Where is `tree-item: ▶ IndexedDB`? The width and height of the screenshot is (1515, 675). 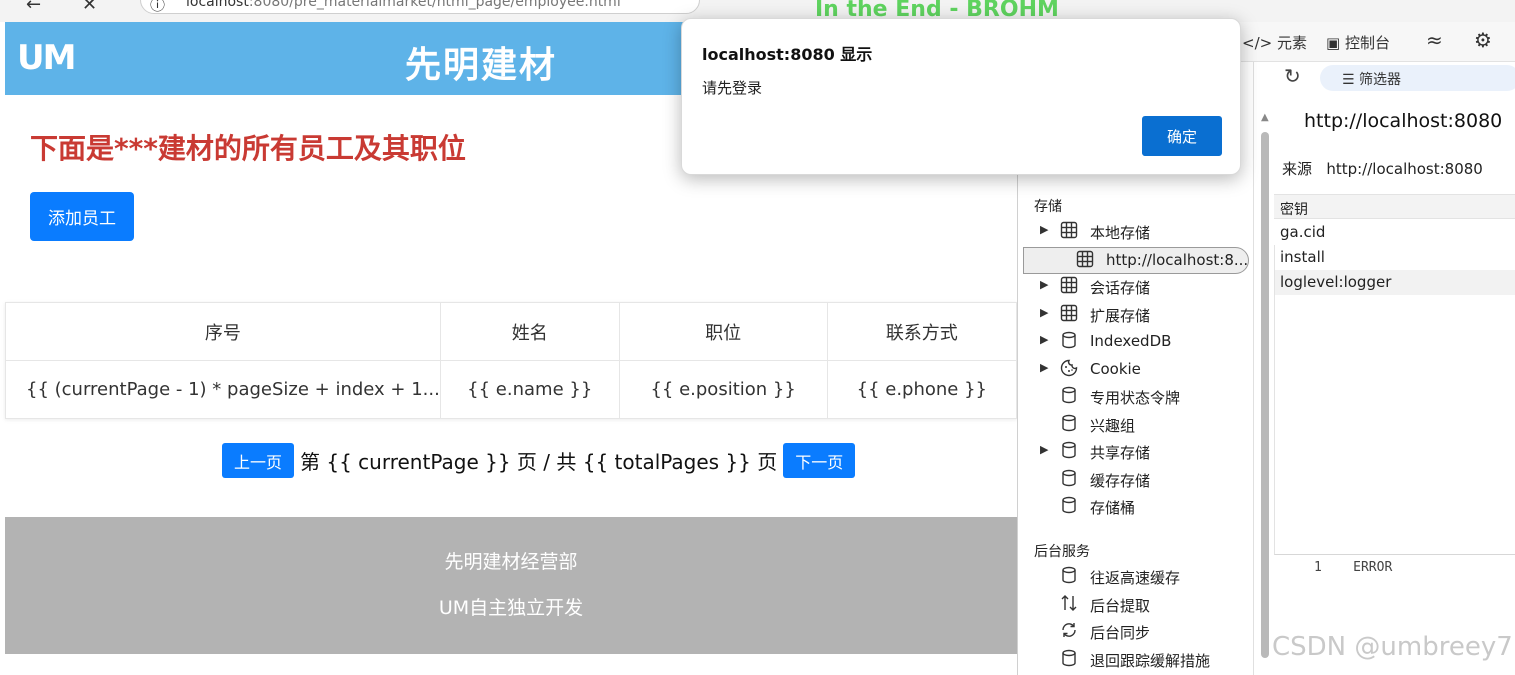 tree-item: ▶ IndexedDB is located at coordinates (1136, 342).